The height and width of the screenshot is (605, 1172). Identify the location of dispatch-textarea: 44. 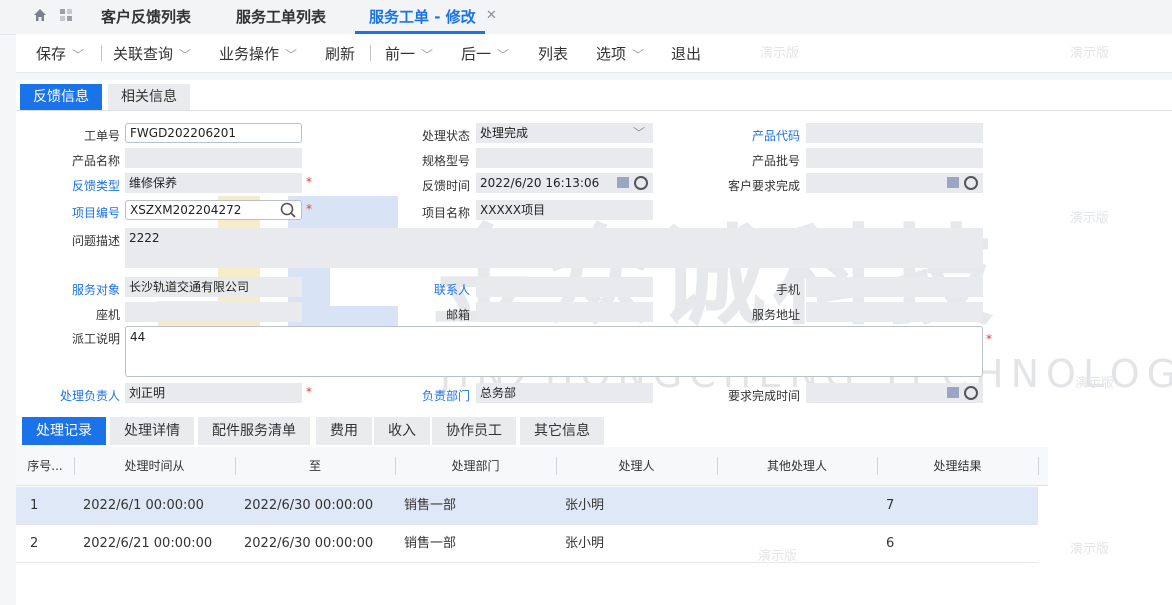
(554, 351).